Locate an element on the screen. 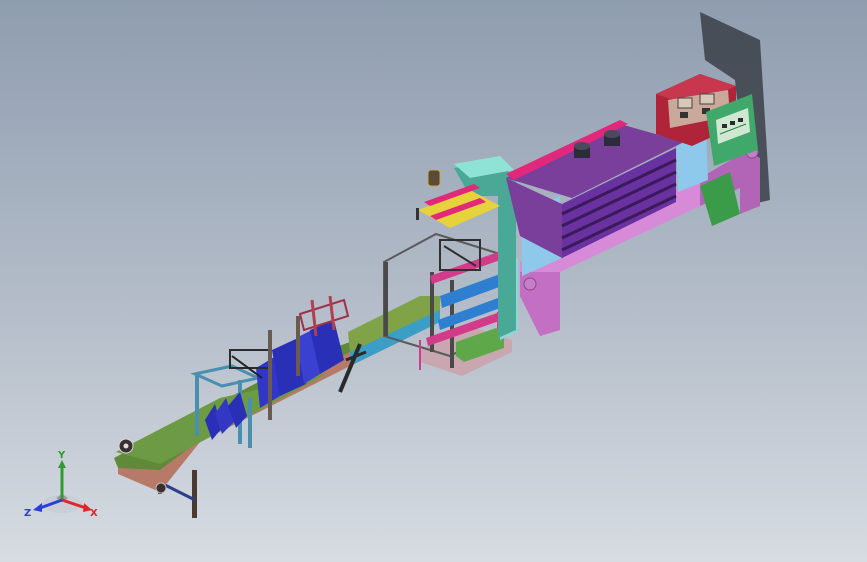 This screenshot has height=562, width=867. drive-roller-hub is located at coordinates (126, 446).